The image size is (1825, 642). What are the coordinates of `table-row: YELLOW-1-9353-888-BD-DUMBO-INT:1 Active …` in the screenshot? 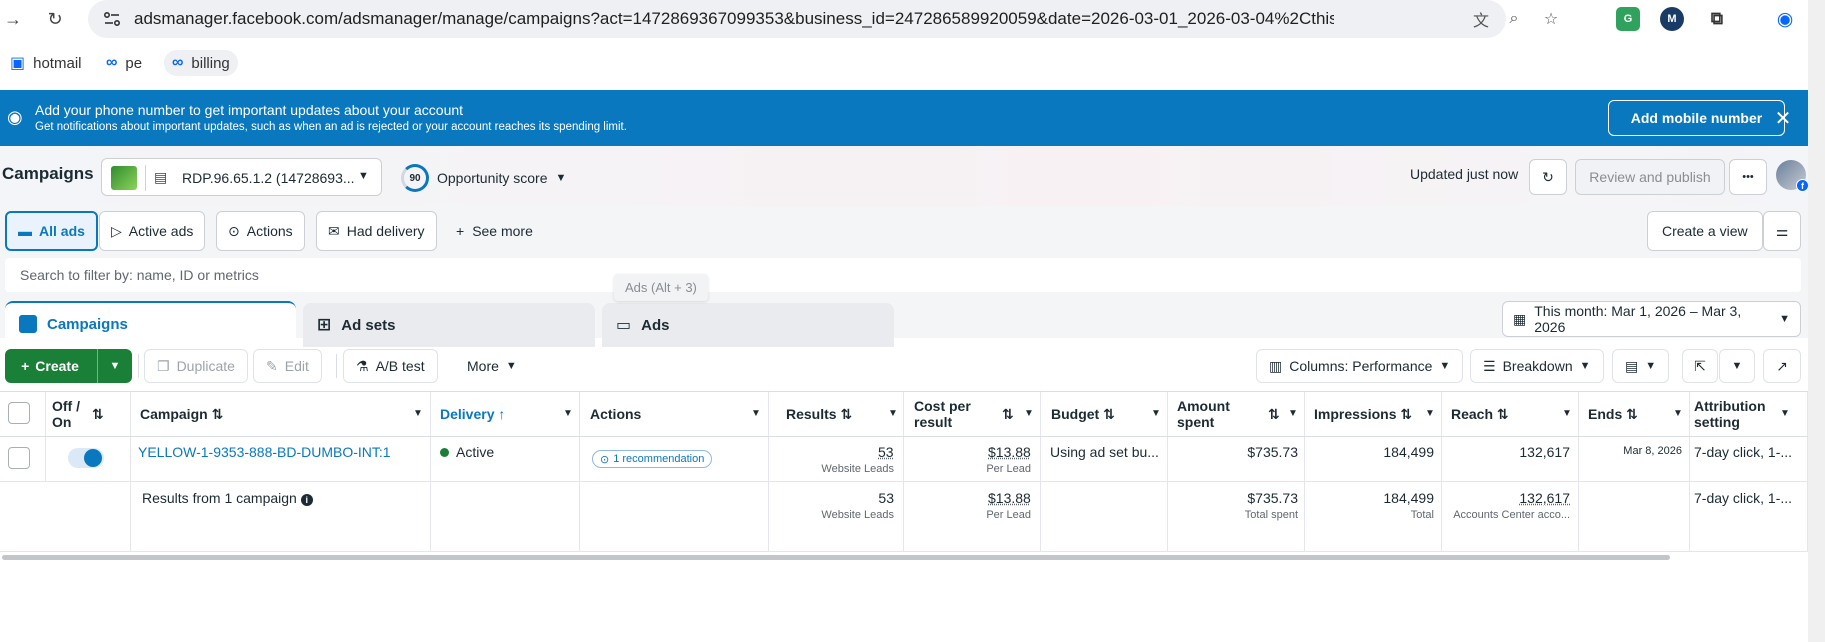 It's located at (912, 459).